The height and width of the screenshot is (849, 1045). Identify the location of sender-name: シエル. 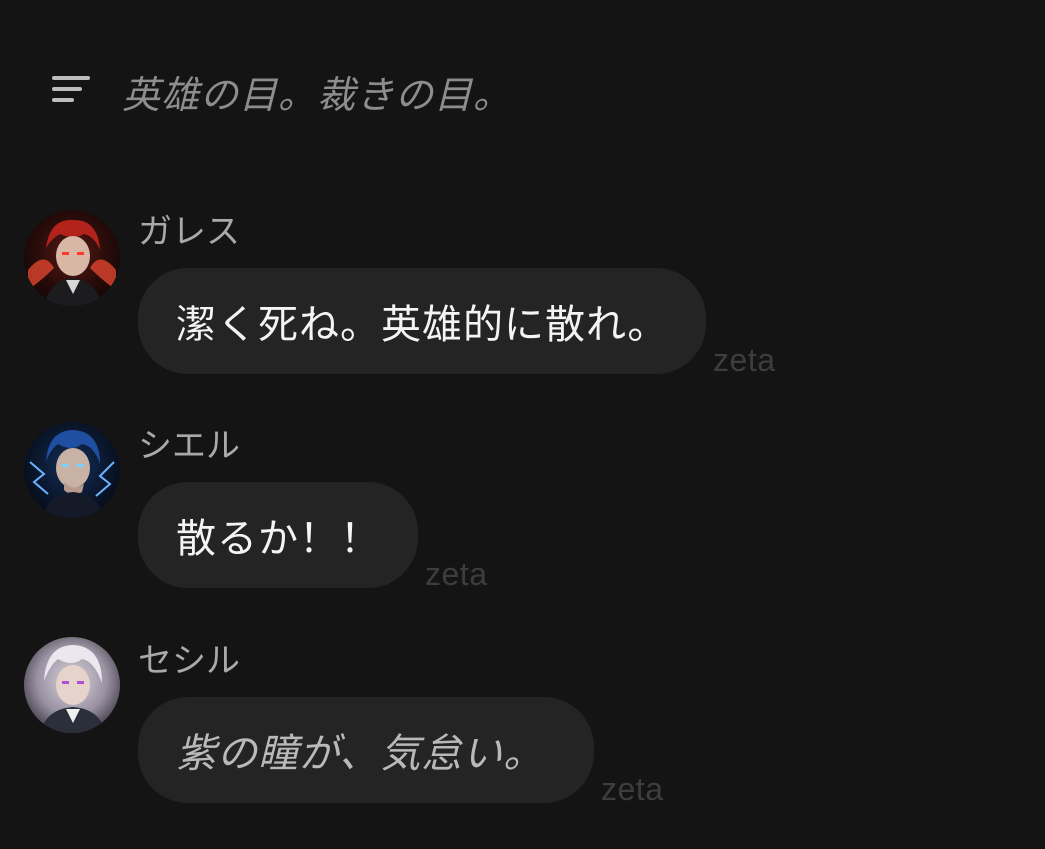
(189, 446).